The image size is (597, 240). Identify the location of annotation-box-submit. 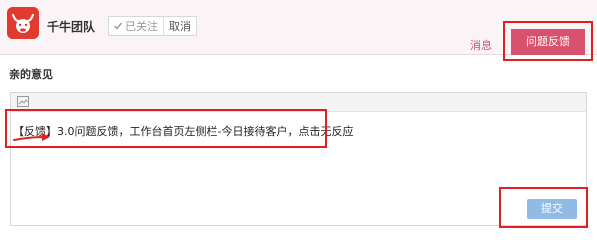
(543, 207).